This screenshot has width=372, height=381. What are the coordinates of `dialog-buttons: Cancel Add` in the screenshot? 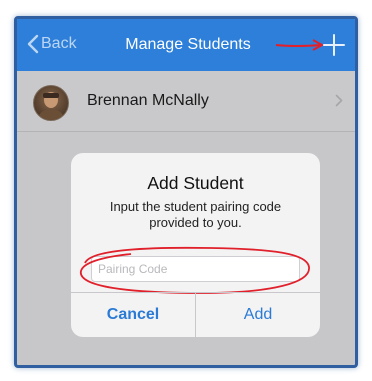 It's located at (195, 314).